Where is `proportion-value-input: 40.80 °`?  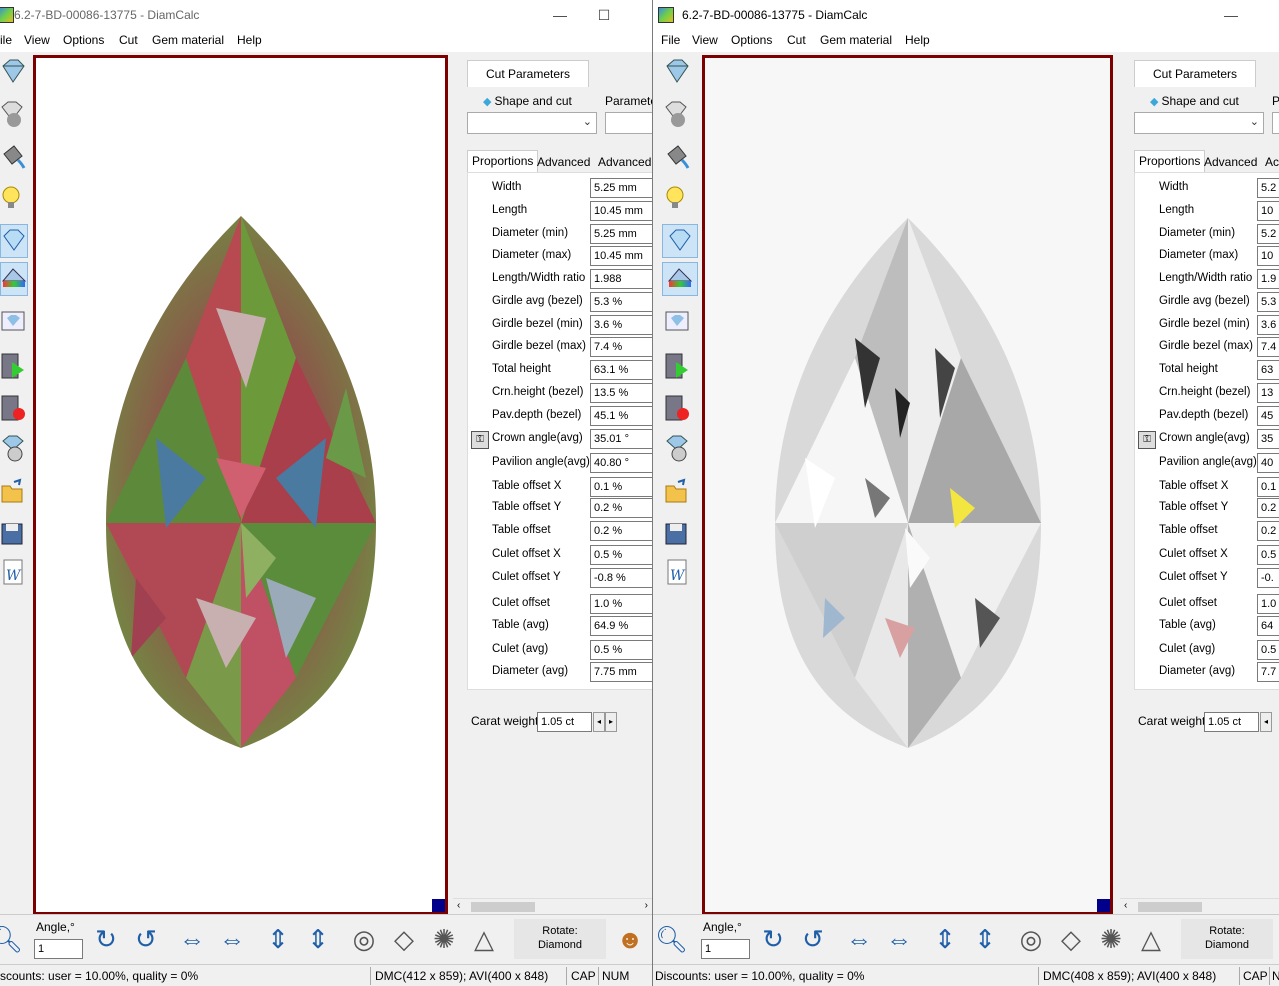
proportion-value-input: 40.80 ° is located at coordinates (621, 463).